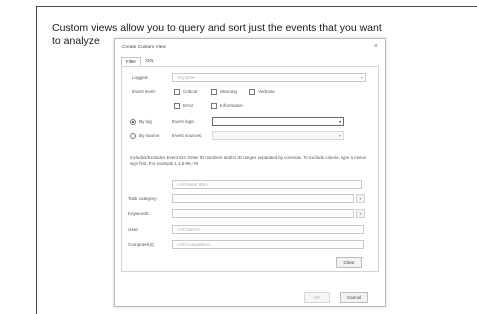 The image size is (477, 314). What do you see at coordinates (252, 92) in the screenshot?
I see `verbose-checkbox` at bounding box center [252, 92].